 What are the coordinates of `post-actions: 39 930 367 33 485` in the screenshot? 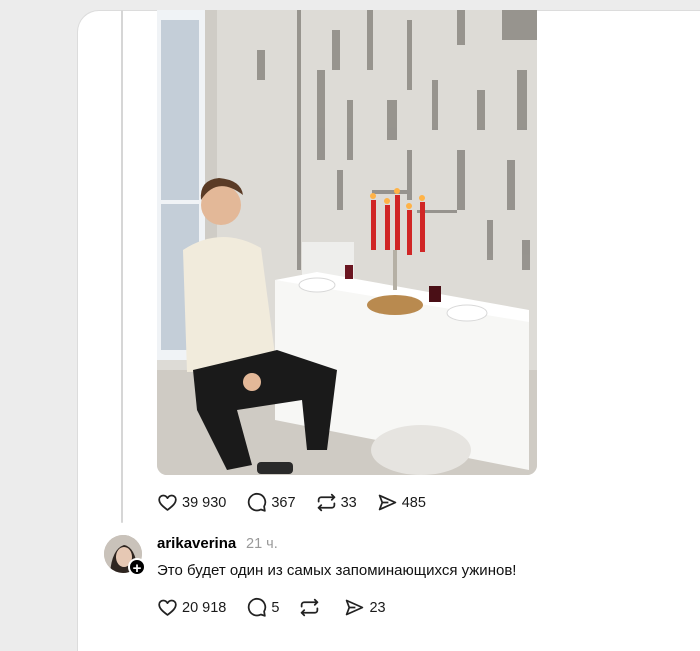 It's located at (301, 502).